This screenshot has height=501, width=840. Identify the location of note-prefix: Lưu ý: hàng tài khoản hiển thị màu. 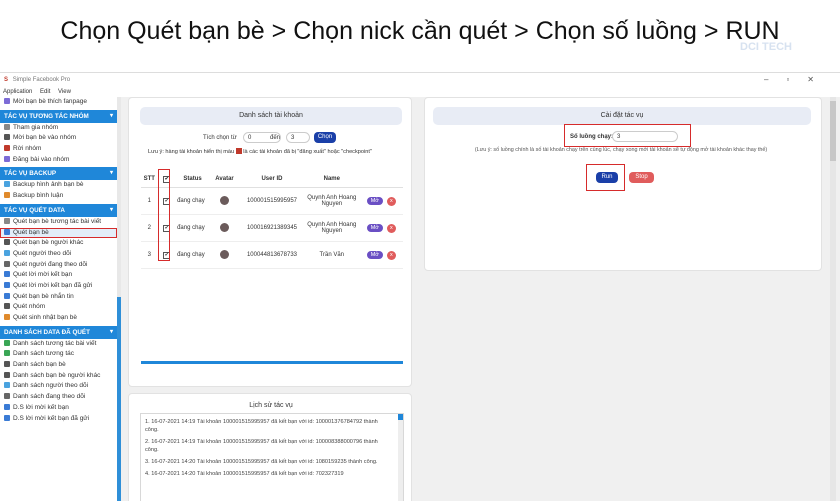
(191, 152).